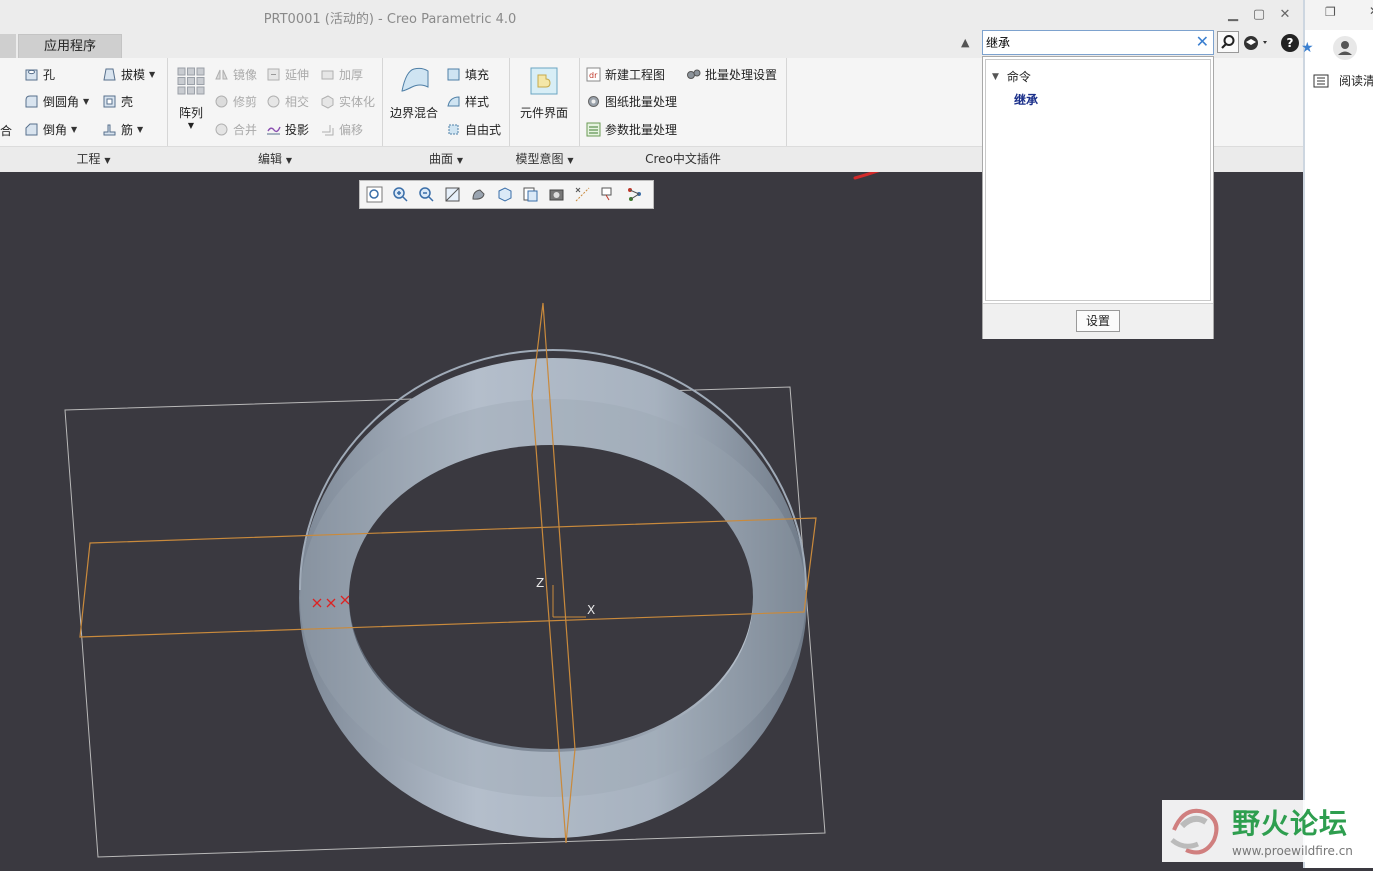  What do you see at coordinates (467, 74) in the screenshot?
I see `fill-button: 填充` at bounding box center [467, 74].